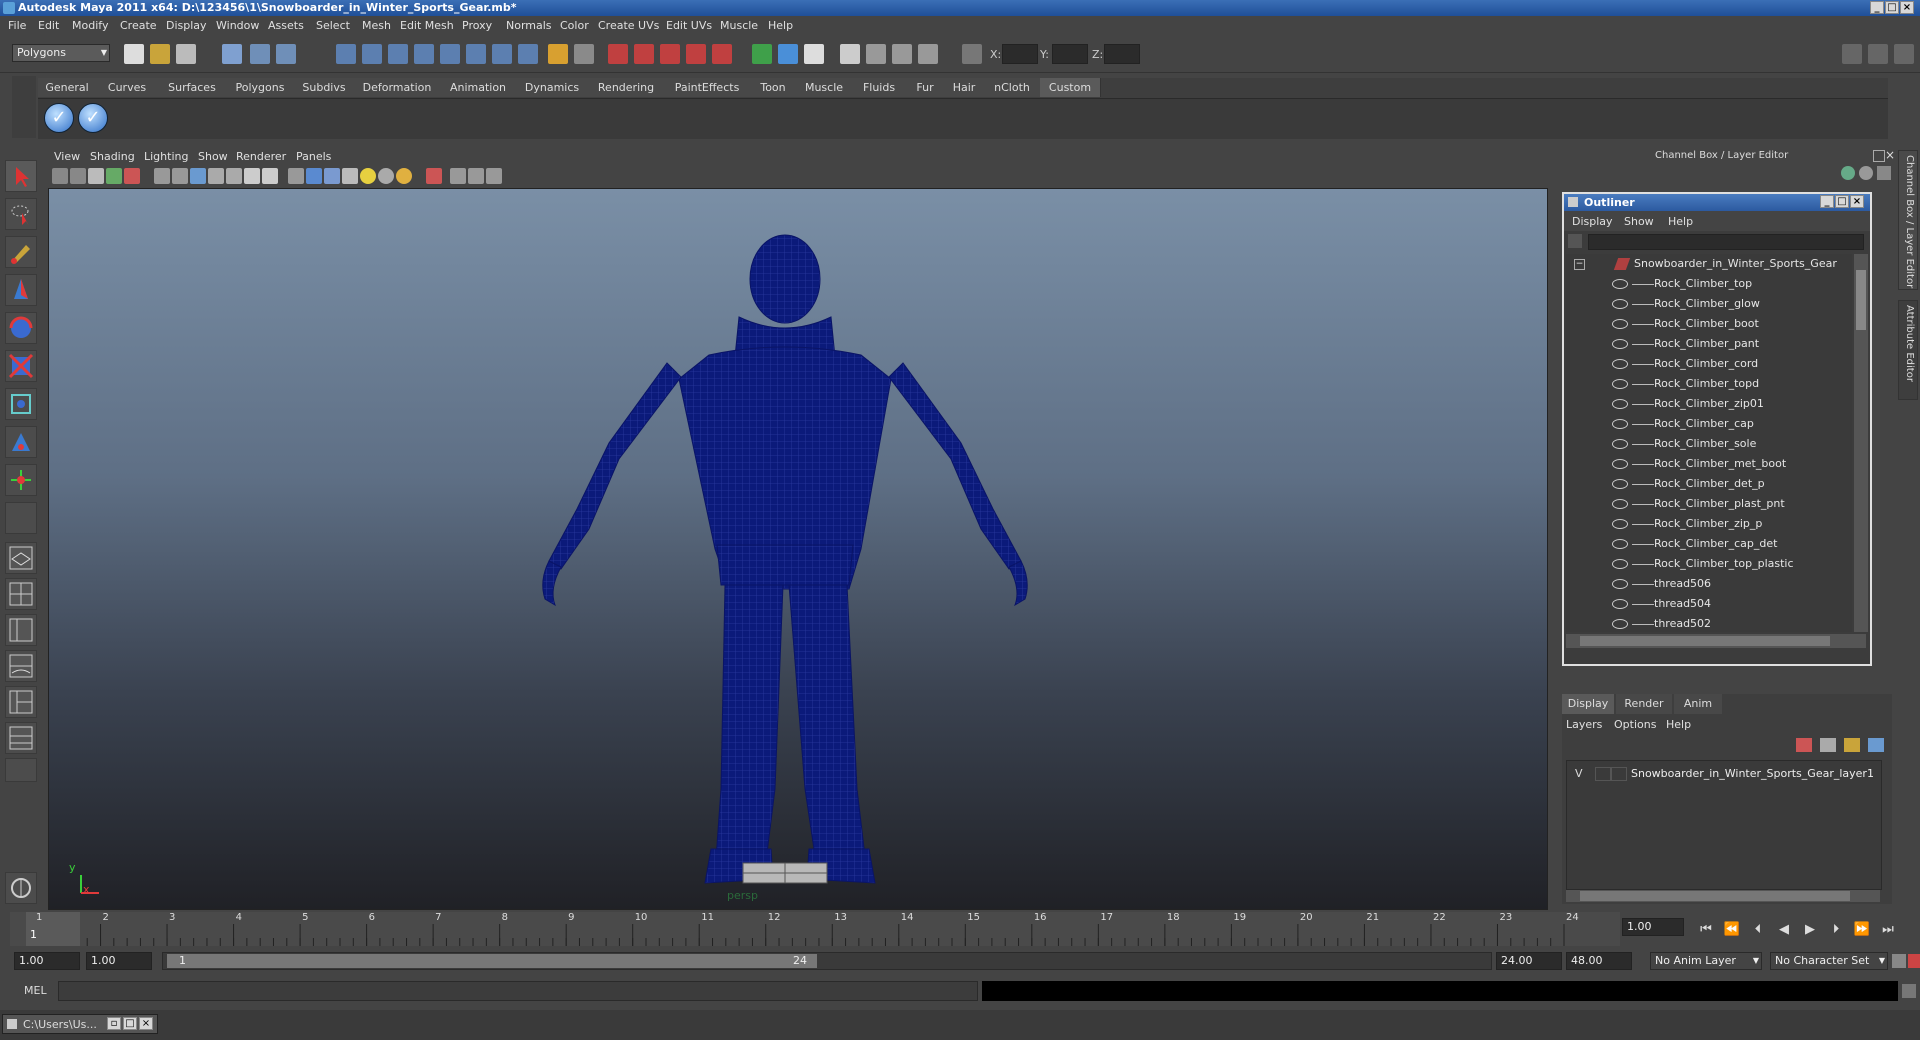 This screenshot has width=1920, height=1040. What do you see at coordinates (1828, 745) in the screenshot?
I see `new-layer-icon` at bounding box center [1828, 745].